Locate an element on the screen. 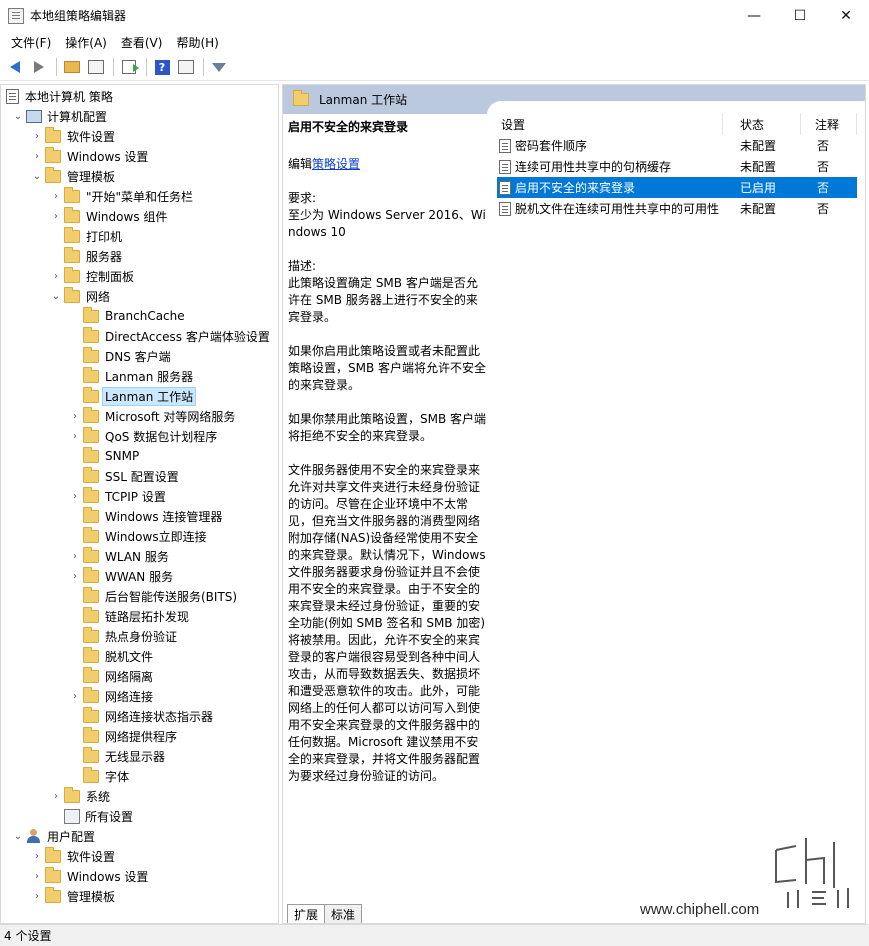 This screenshot has height=946, width=869. tree-item: › WLAN 服务 is located at coordinates (118, 556).